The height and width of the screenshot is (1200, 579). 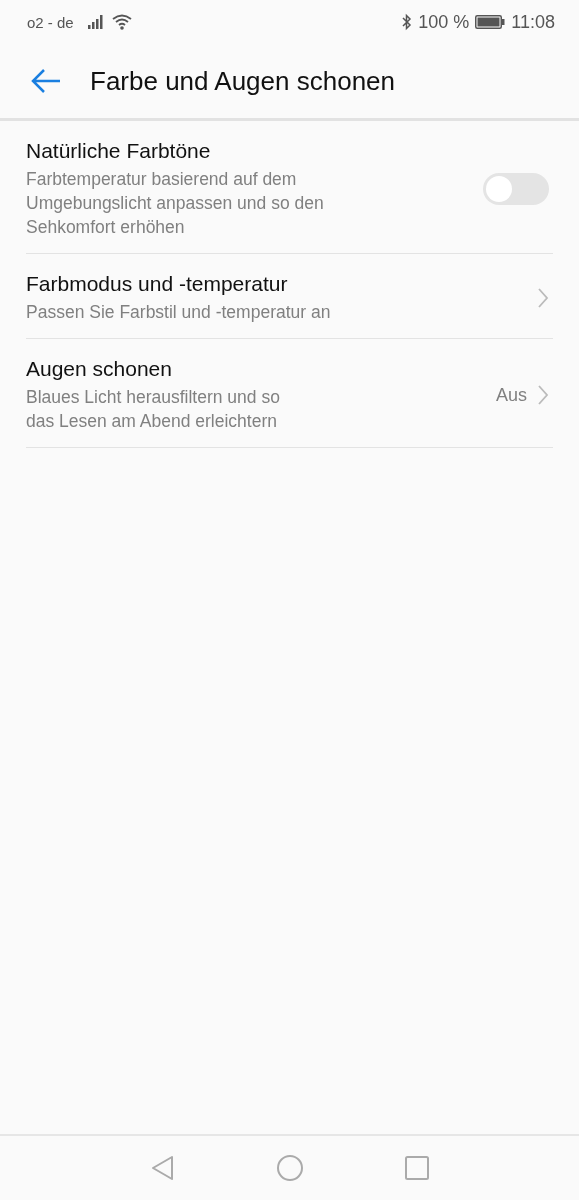 I want to click on wifi-icon, so click(x=121, y=22).